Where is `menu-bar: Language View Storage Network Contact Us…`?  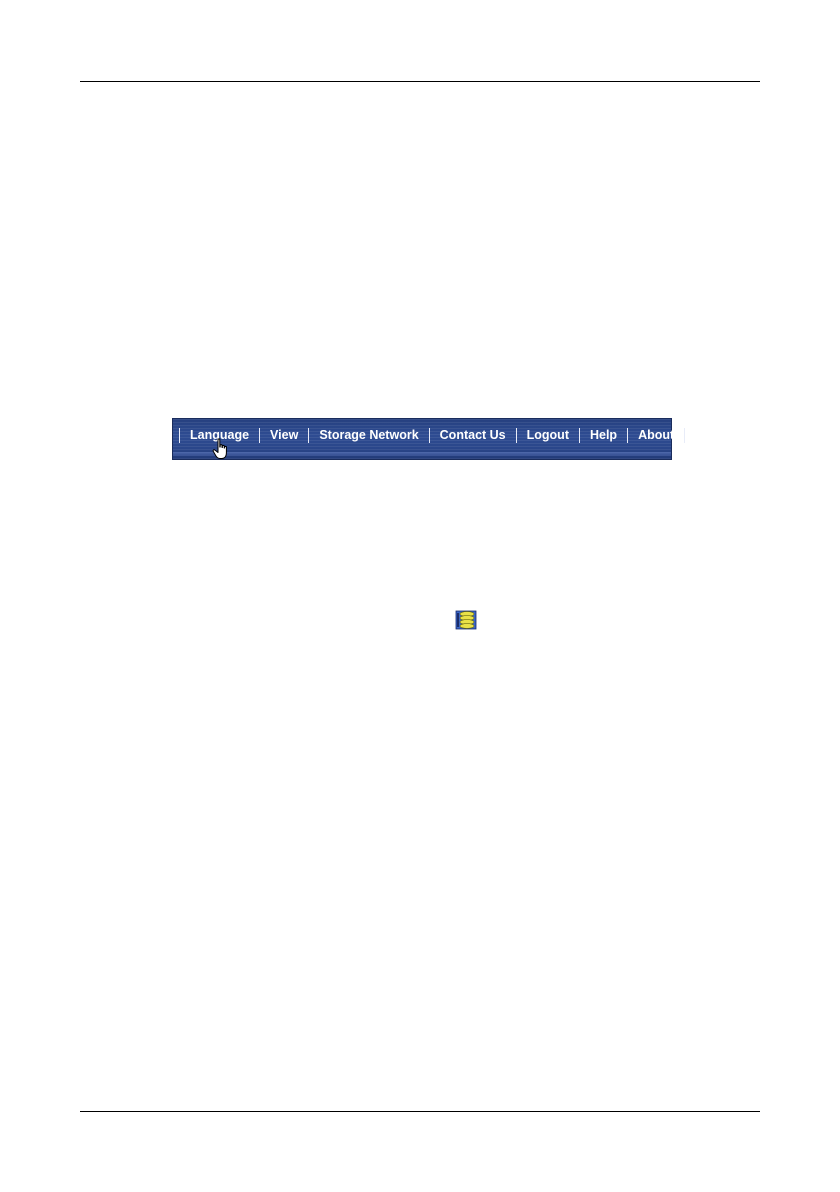 menu-bar: Language View Storage Network Contact Us… is located at coordinates (429, 439).